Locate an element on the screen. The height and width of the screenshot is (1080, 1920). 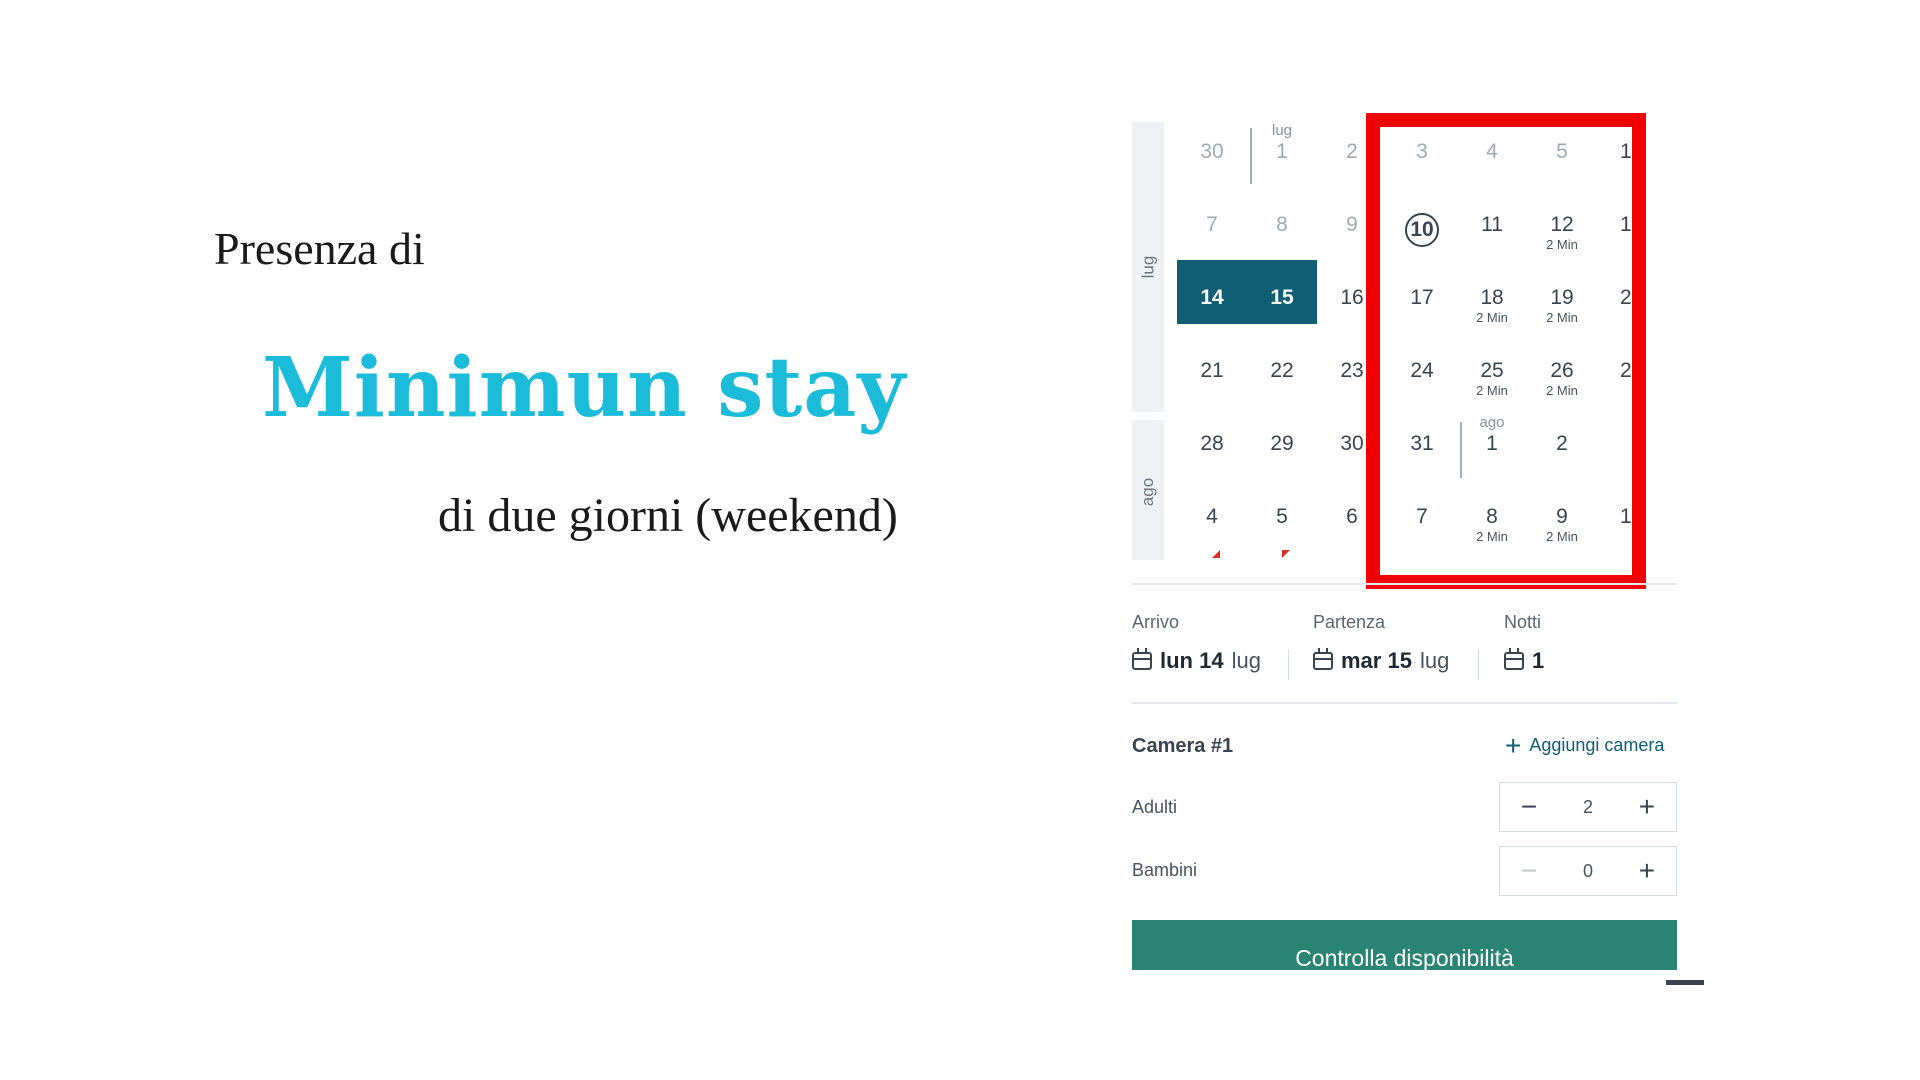
day-number: 8 is located at coordinates (1282, 224).